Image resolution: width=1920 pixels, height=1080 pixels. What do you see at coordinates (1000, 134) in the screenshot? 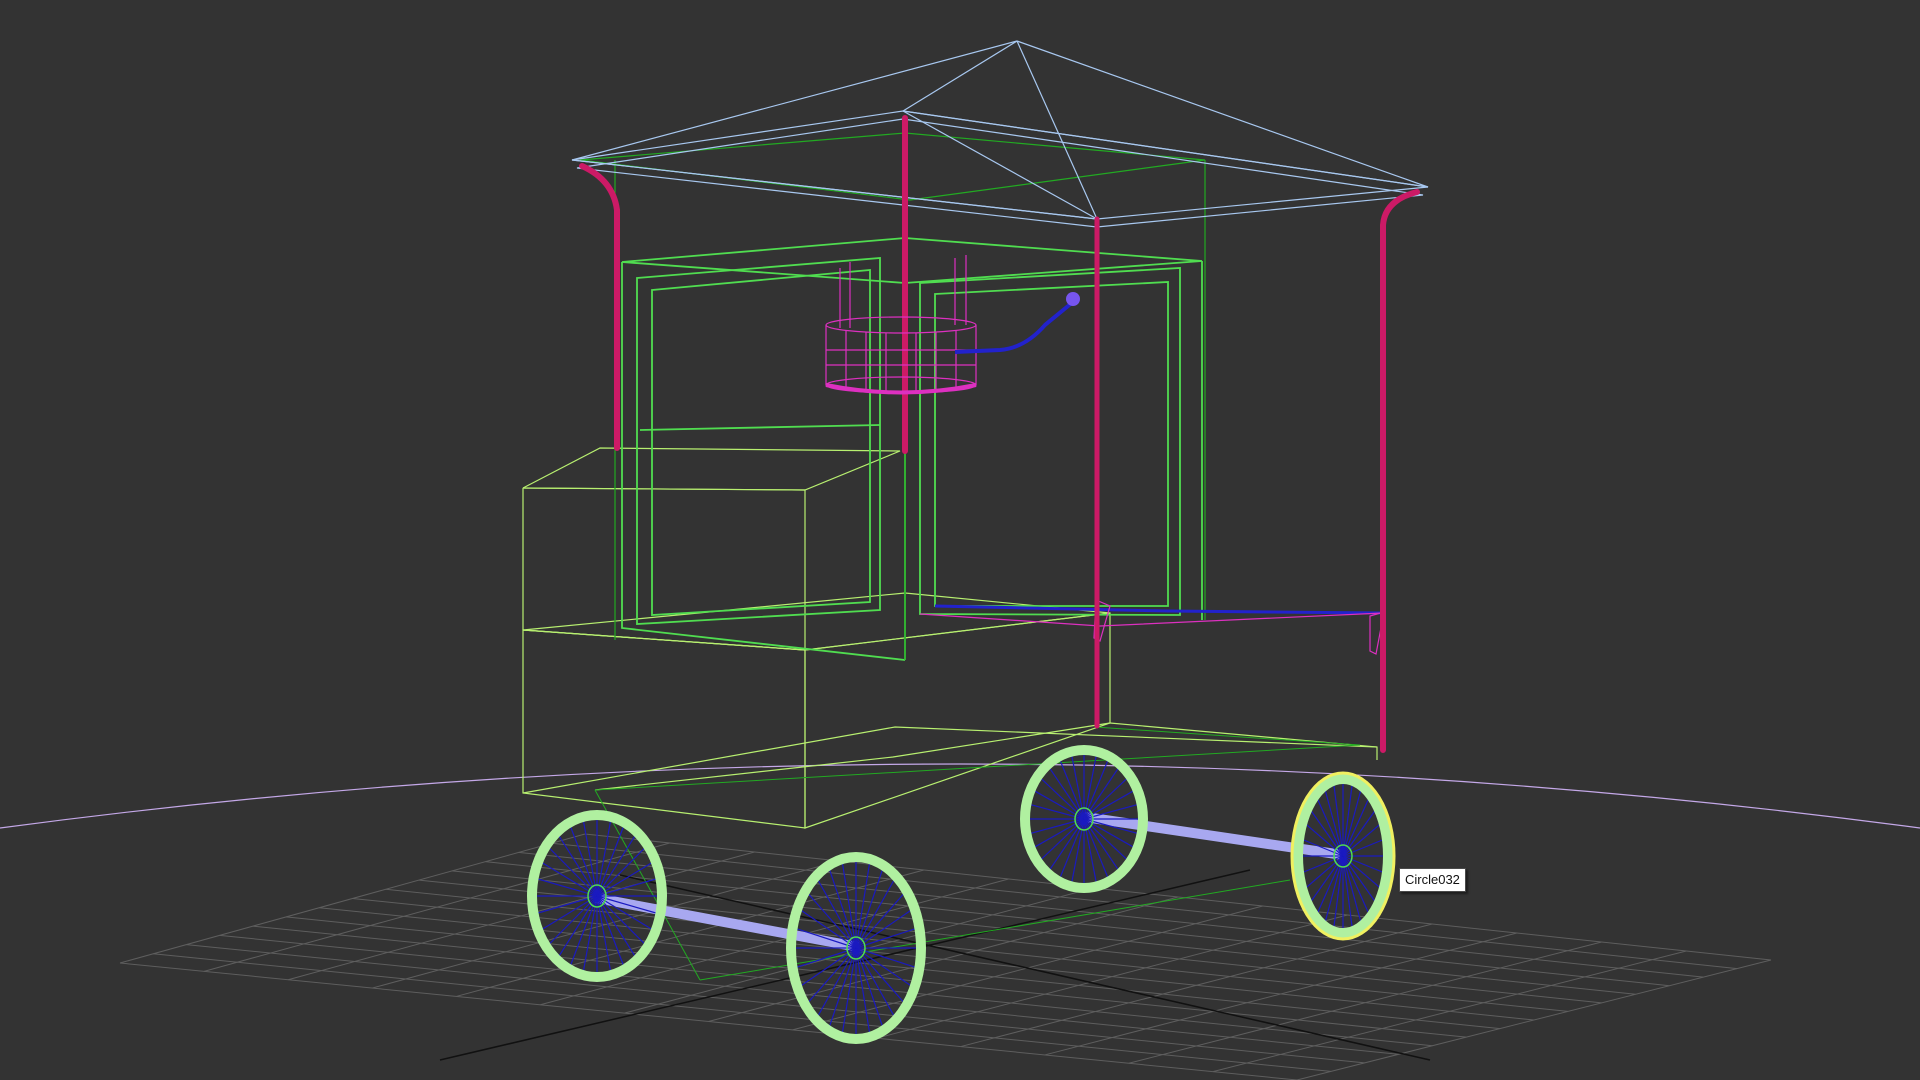
I see `roof` at bounding box center [1000, 134].